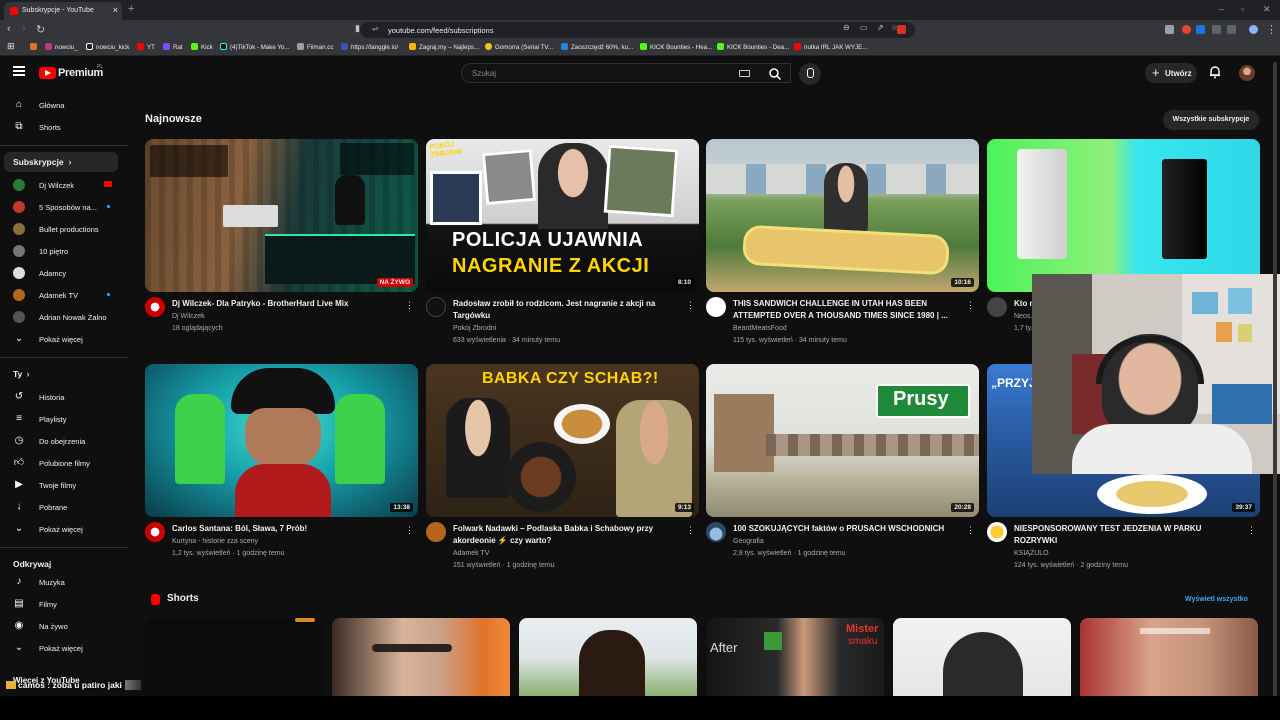  Describe the element at coordinates (375, 28) in the screenshot. I see `site-info-icon: ⇌` at that location.